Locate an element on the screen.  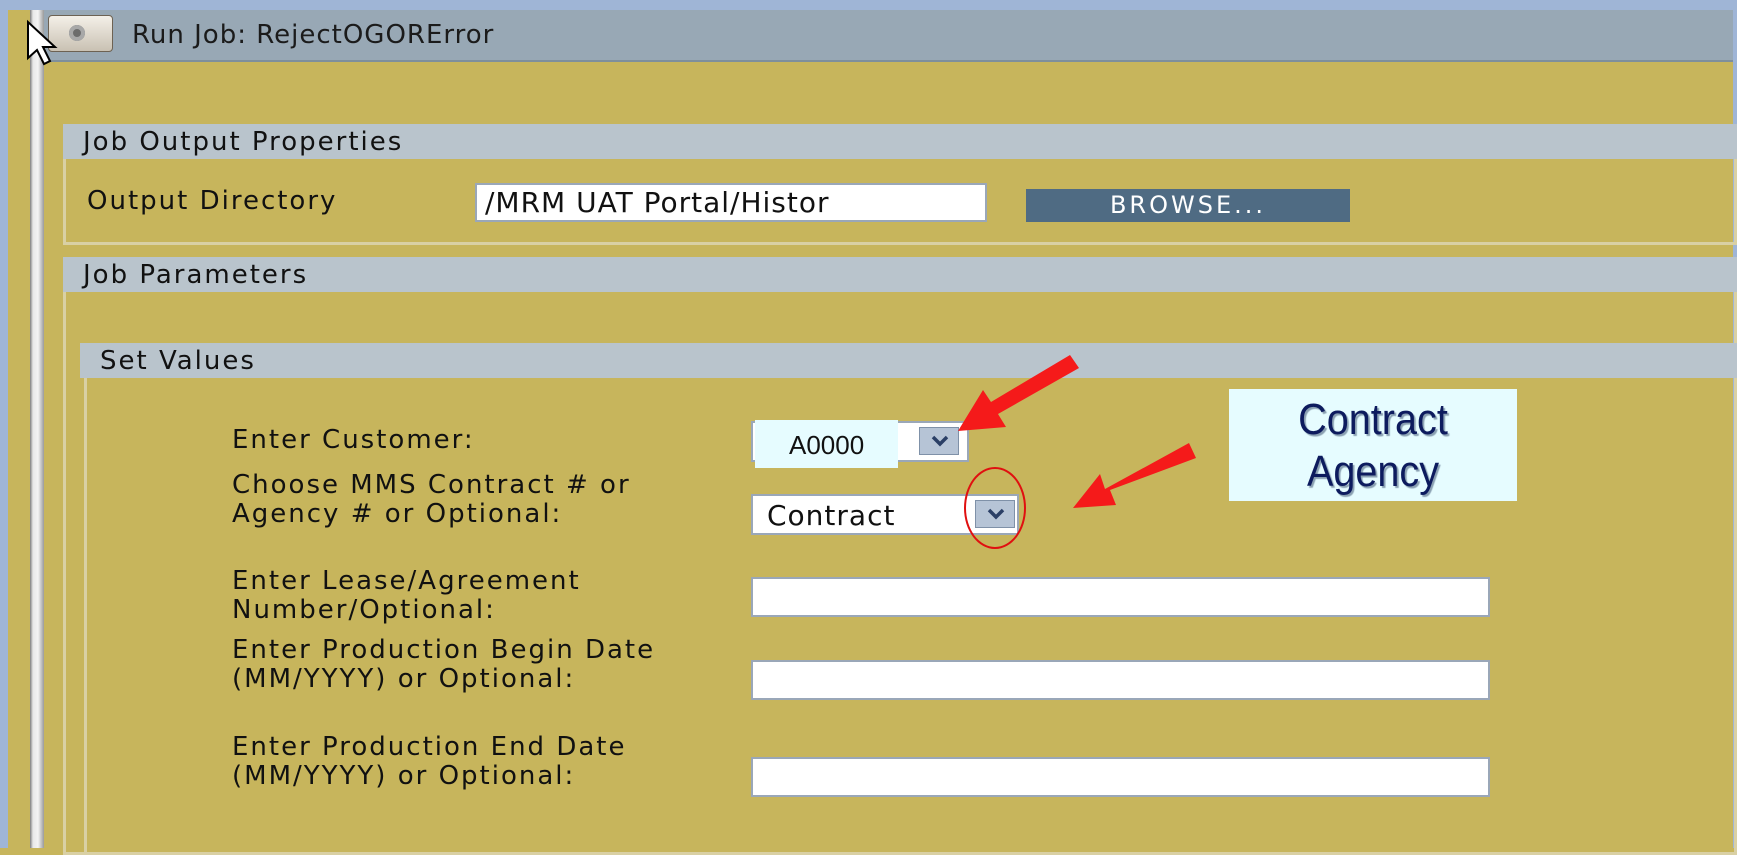
gear-icon is located at coordinates (80, 33).